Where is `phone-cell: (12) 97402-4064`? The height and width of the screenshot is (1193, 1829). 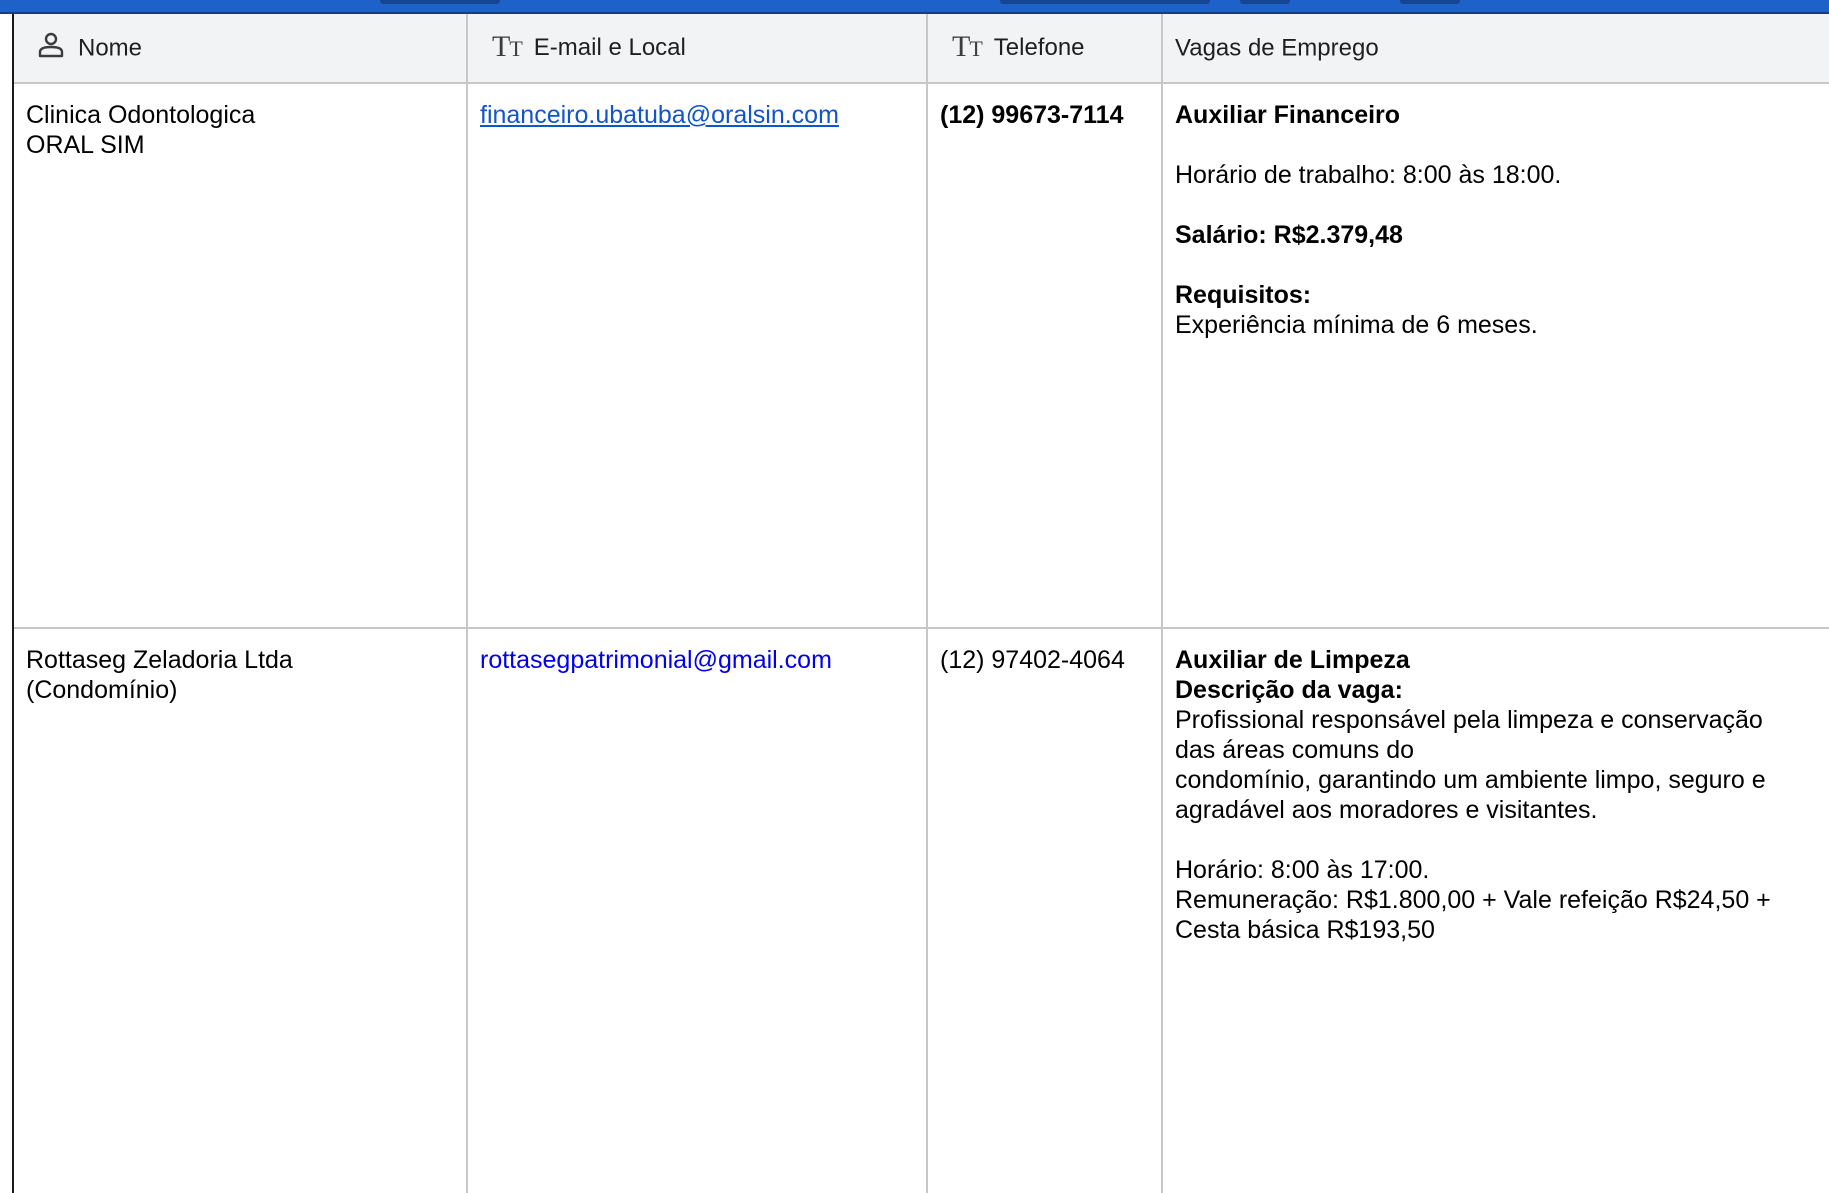
phone-cell: (12) 97402-4064 is located at coordinates (1045, 910).